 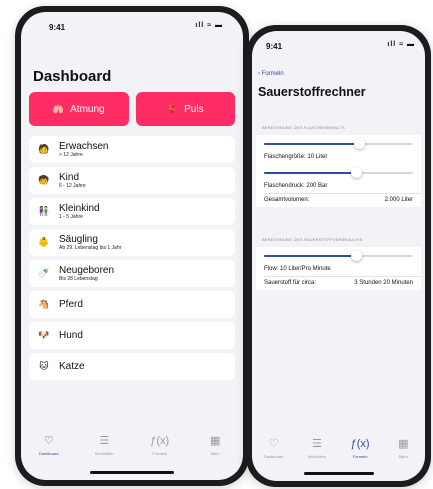 What do you see at coordinates (338, 200) in the screenshot?
I see `total-volume-row: Gesamtvolumen: 2.000 Liter` at bounding box center [338, 200].